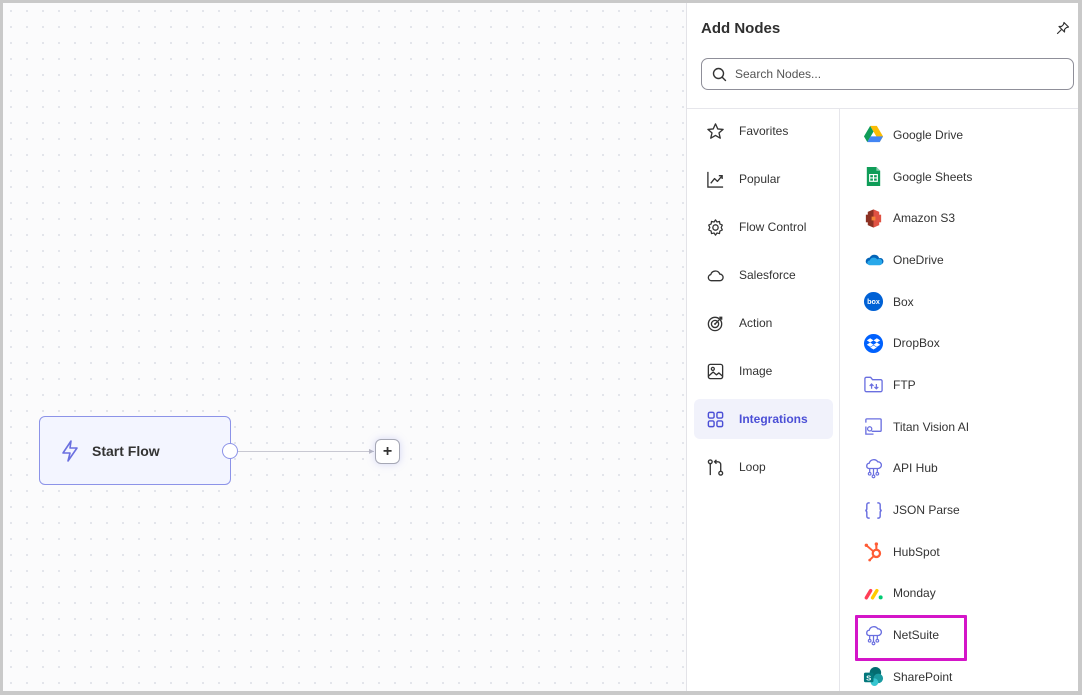 The width and height of the screenshot is (1082, 695). I want to click on integration-json-parse: JSON Parse, so click(962, 510).